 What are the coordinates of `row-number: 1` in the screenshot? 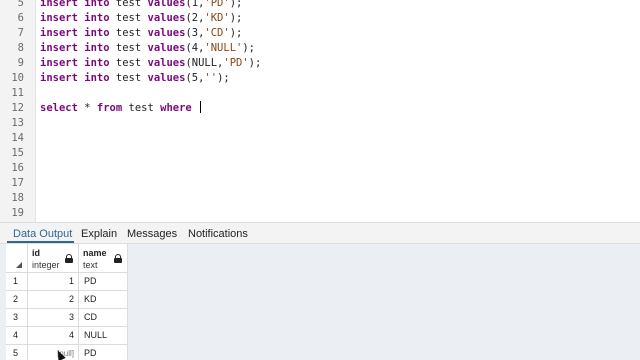 It's located at (17, 282).